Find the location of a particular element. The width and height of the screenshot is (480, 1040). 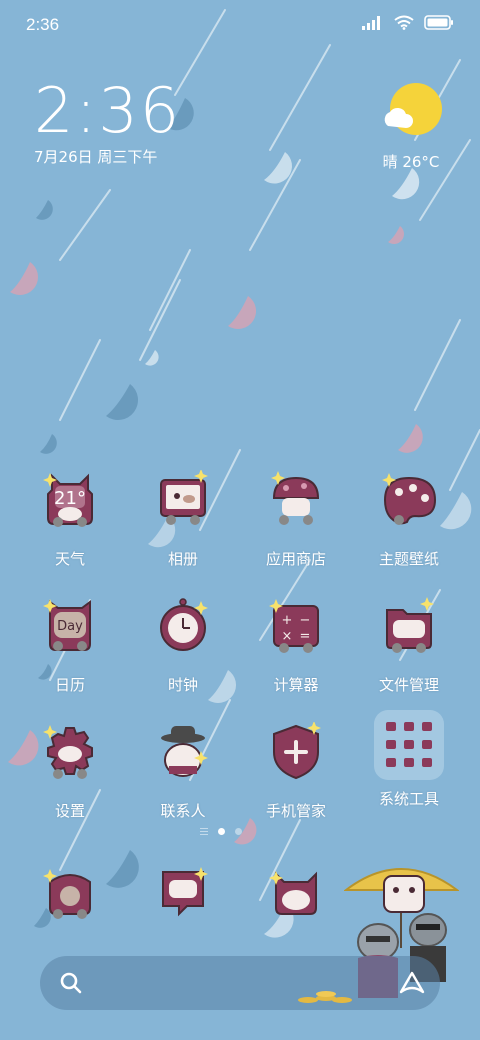

app-label: 联系人 is located at coordinates (183, 811).